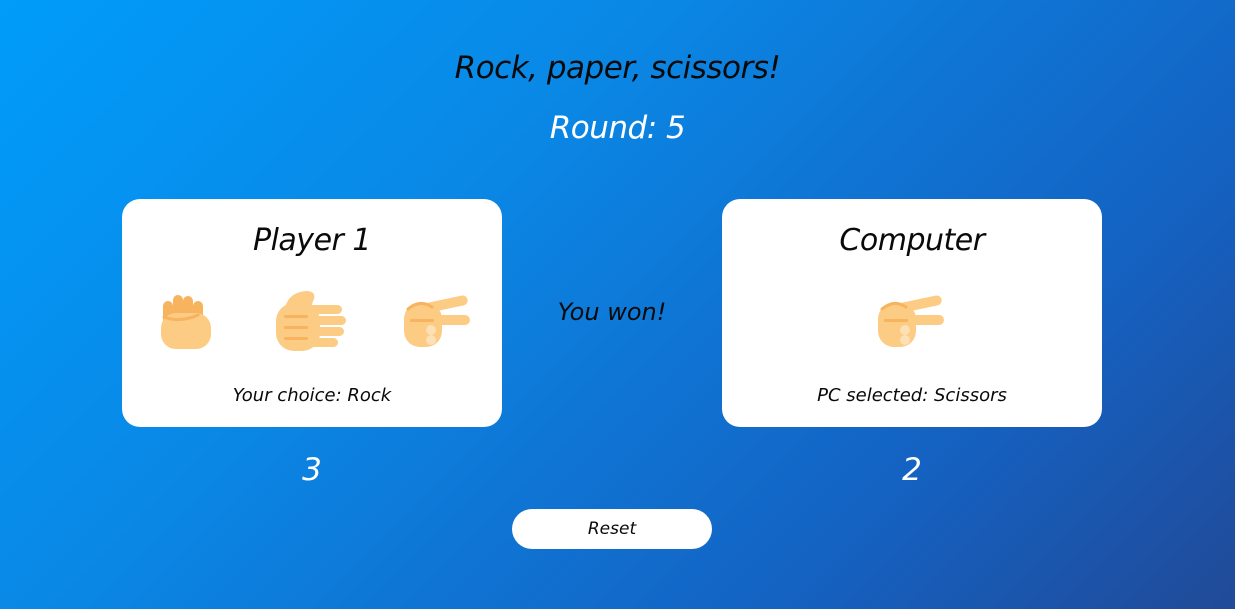 Image resolution: width=1235 pixels, height=609 pixels. I want to click on computer-selected-text: PC selected: Scissors, so click(912, 395).